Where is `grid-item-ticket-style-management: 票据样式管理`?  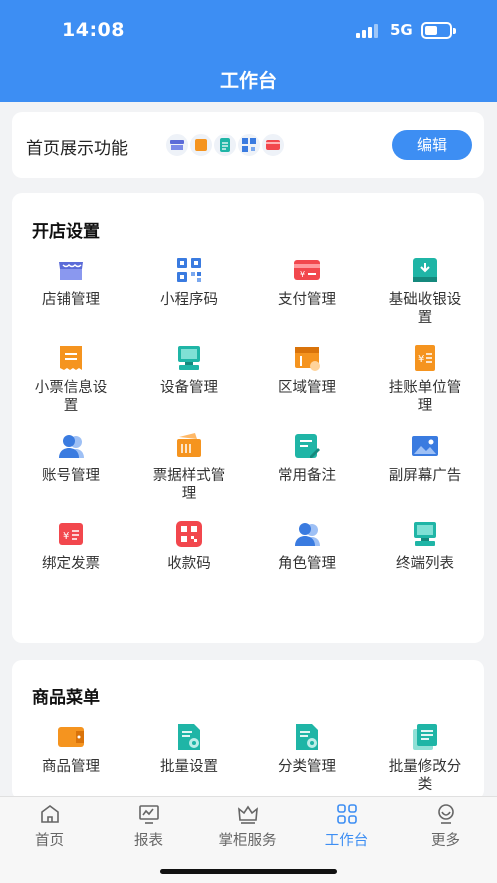
grid-item-ticket-style-management: 票据样式管理 is located at coordinates (189, 471).